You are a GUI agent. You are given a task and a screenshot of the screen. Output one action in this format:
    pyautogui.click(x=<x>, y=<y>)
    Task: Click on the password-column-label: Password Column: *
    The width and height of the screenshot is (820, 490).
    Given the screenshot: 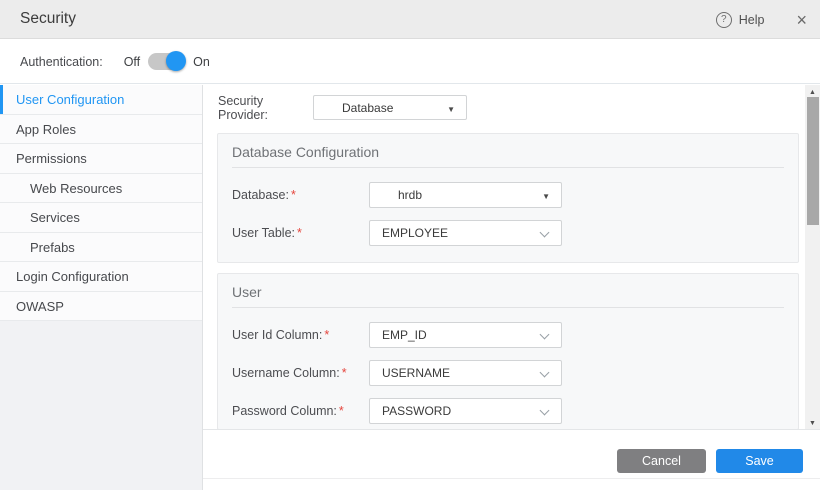 What is the action you would take?
    pyautogui.click(x=300, y=411)
    